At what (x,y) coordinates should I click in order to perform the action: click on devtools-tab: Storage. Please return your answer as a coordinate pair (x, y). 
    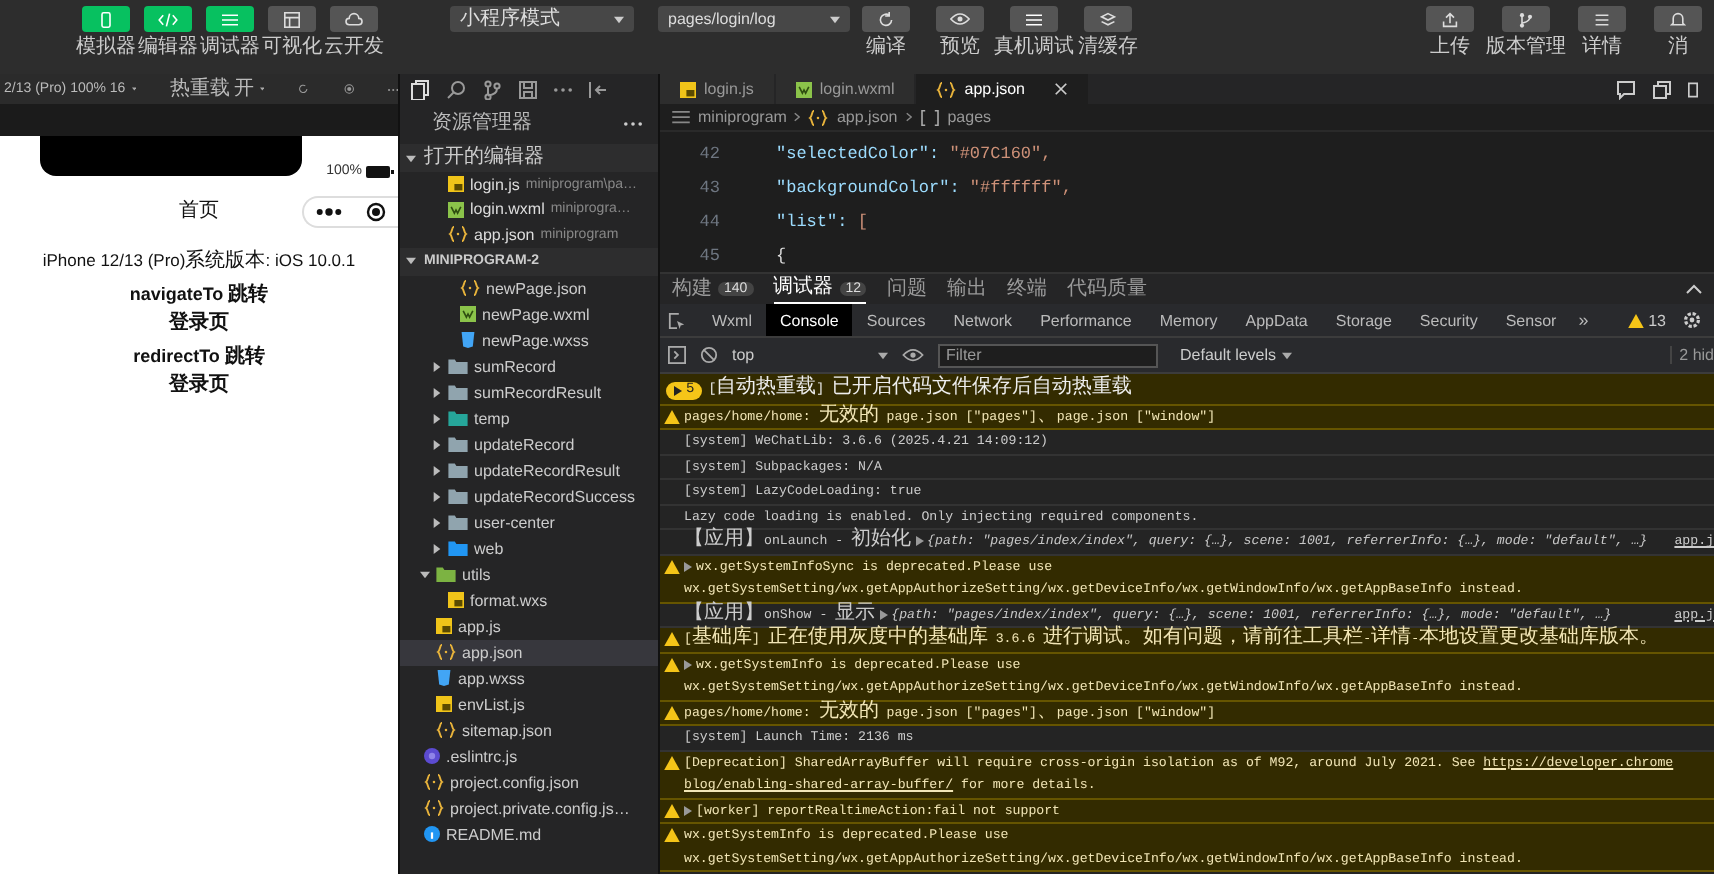
    Looking at the image, I should click on (1363, 320).